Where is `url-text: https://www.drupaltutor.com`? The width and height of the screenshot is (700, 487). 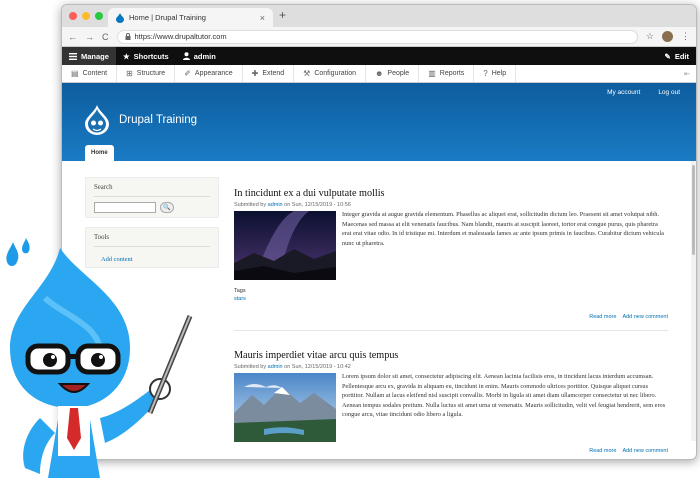 url-text: https://www.drupaltutor.com is located at coordinates (180, 36).